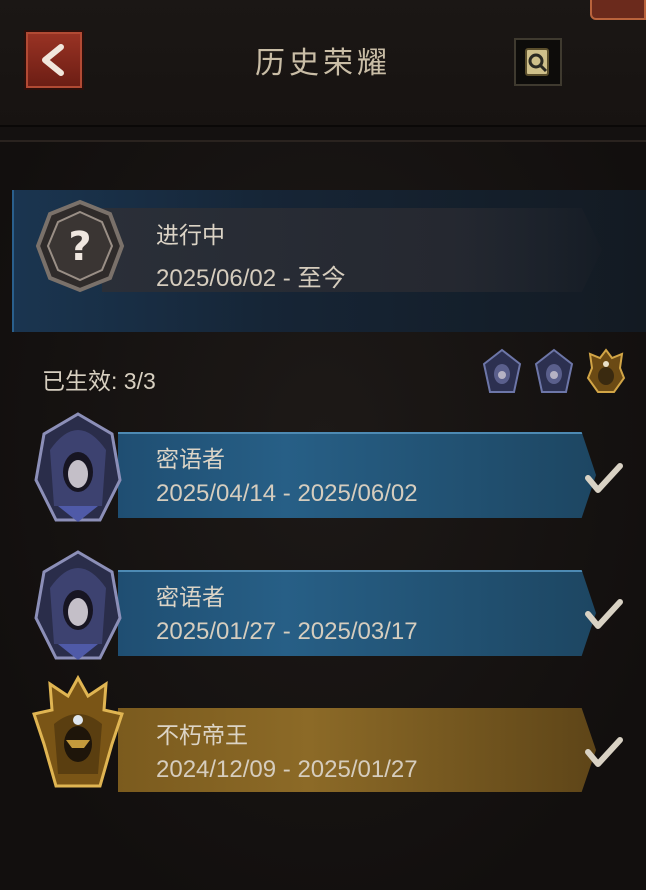 Image resolution: width=646 pixels, height=890 pixels. Describe the element at coordinates (287, 769) in the screenshot. I see `record-period: 2024/12/09 - 2025/01/27` at that location.